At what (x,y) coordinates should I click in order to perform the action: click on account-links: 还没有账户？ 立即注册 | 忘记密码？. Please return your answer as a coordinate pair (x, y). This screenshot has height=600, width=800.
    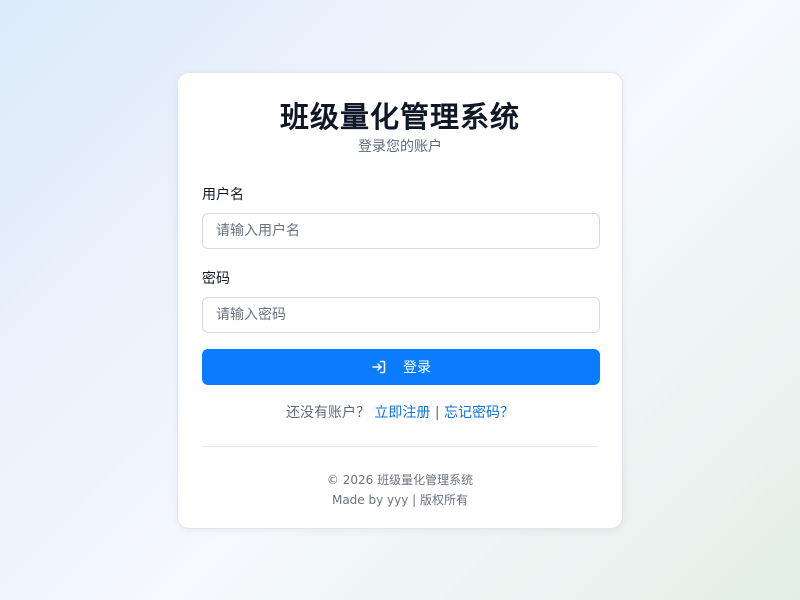
    Looking at the image, I should click on (400, 413).